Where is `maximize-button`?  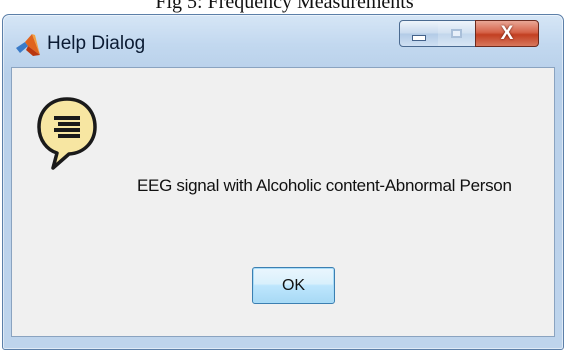 maximize-button is located at coordinates (457, 33).